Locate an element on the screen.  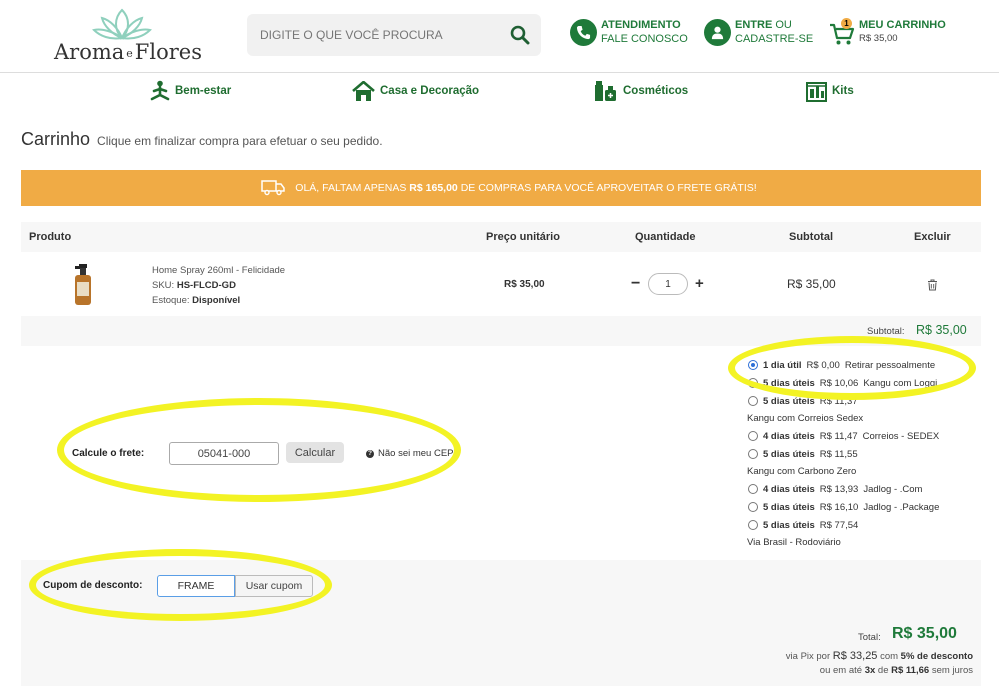
nav-item-cosmeticos: Cosméticos is located at coordinates (641, 91).